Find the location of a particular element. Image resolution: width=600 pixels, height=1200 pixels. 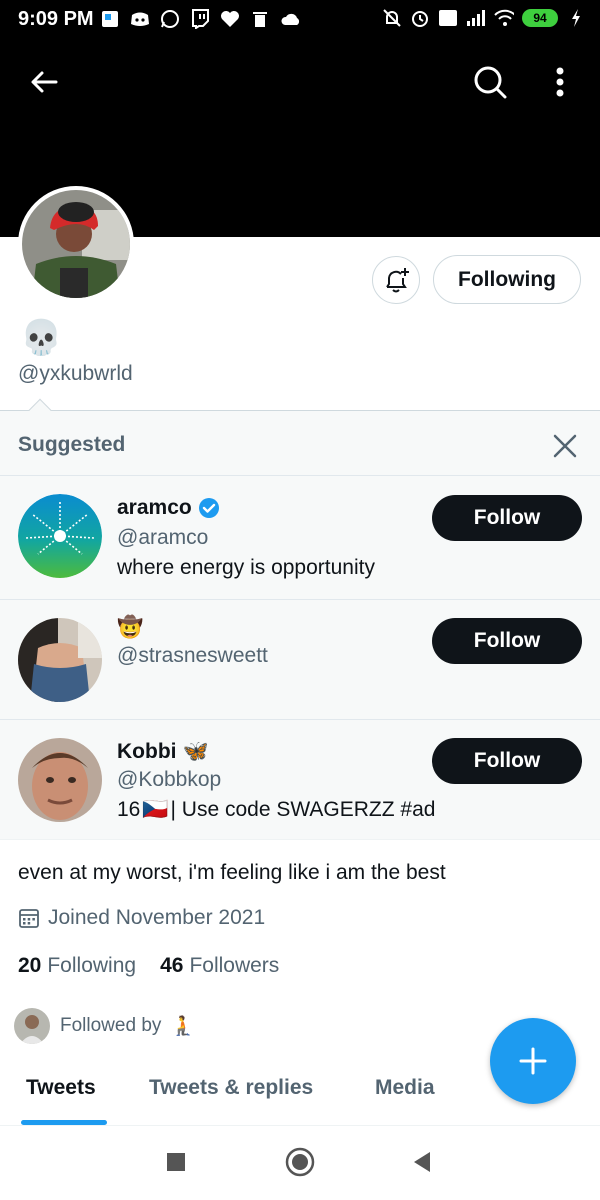

back-arrow-icon is located at coordinates (44, 82).